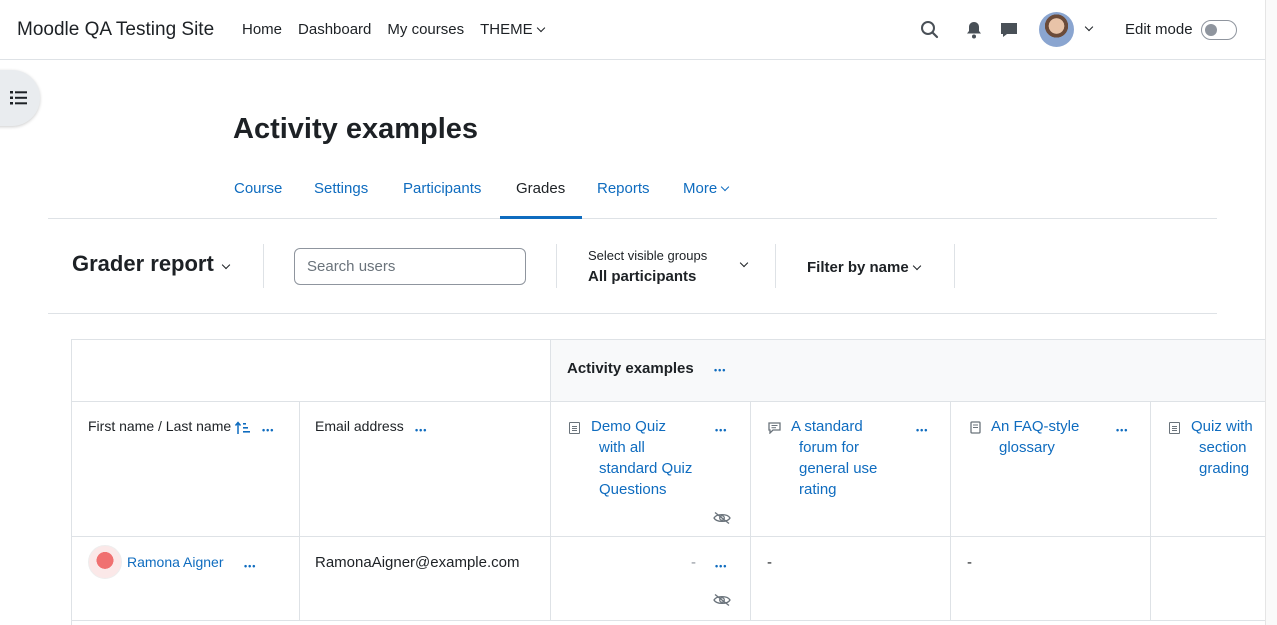 The image size is (1277, 625). I want to click on nav-my-courses: My courses, so click(425, 29).